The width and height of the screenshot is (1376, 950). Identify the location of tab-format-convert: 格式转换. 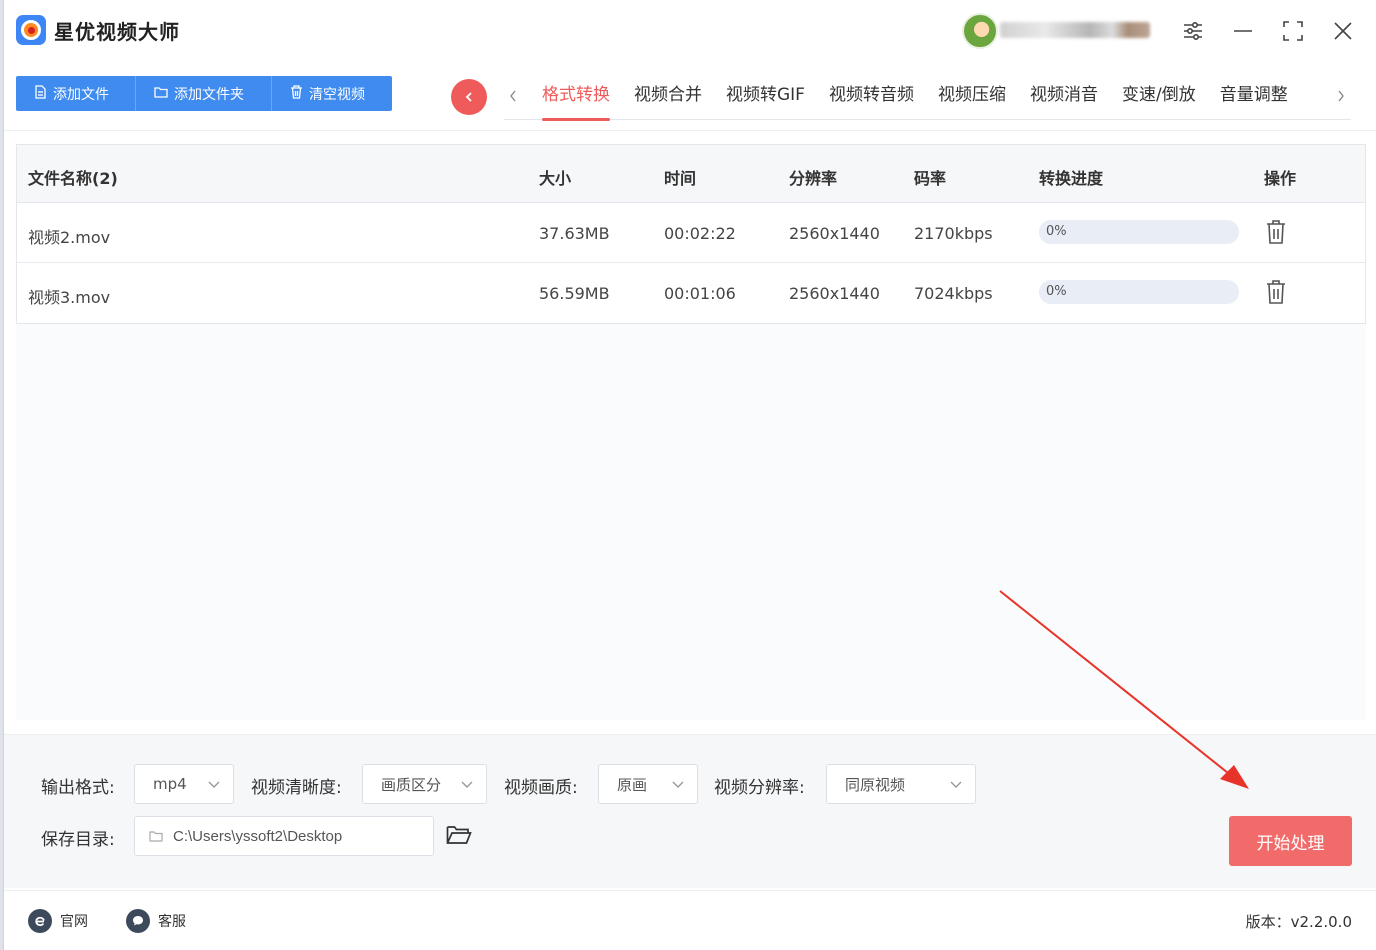
(576, 96).